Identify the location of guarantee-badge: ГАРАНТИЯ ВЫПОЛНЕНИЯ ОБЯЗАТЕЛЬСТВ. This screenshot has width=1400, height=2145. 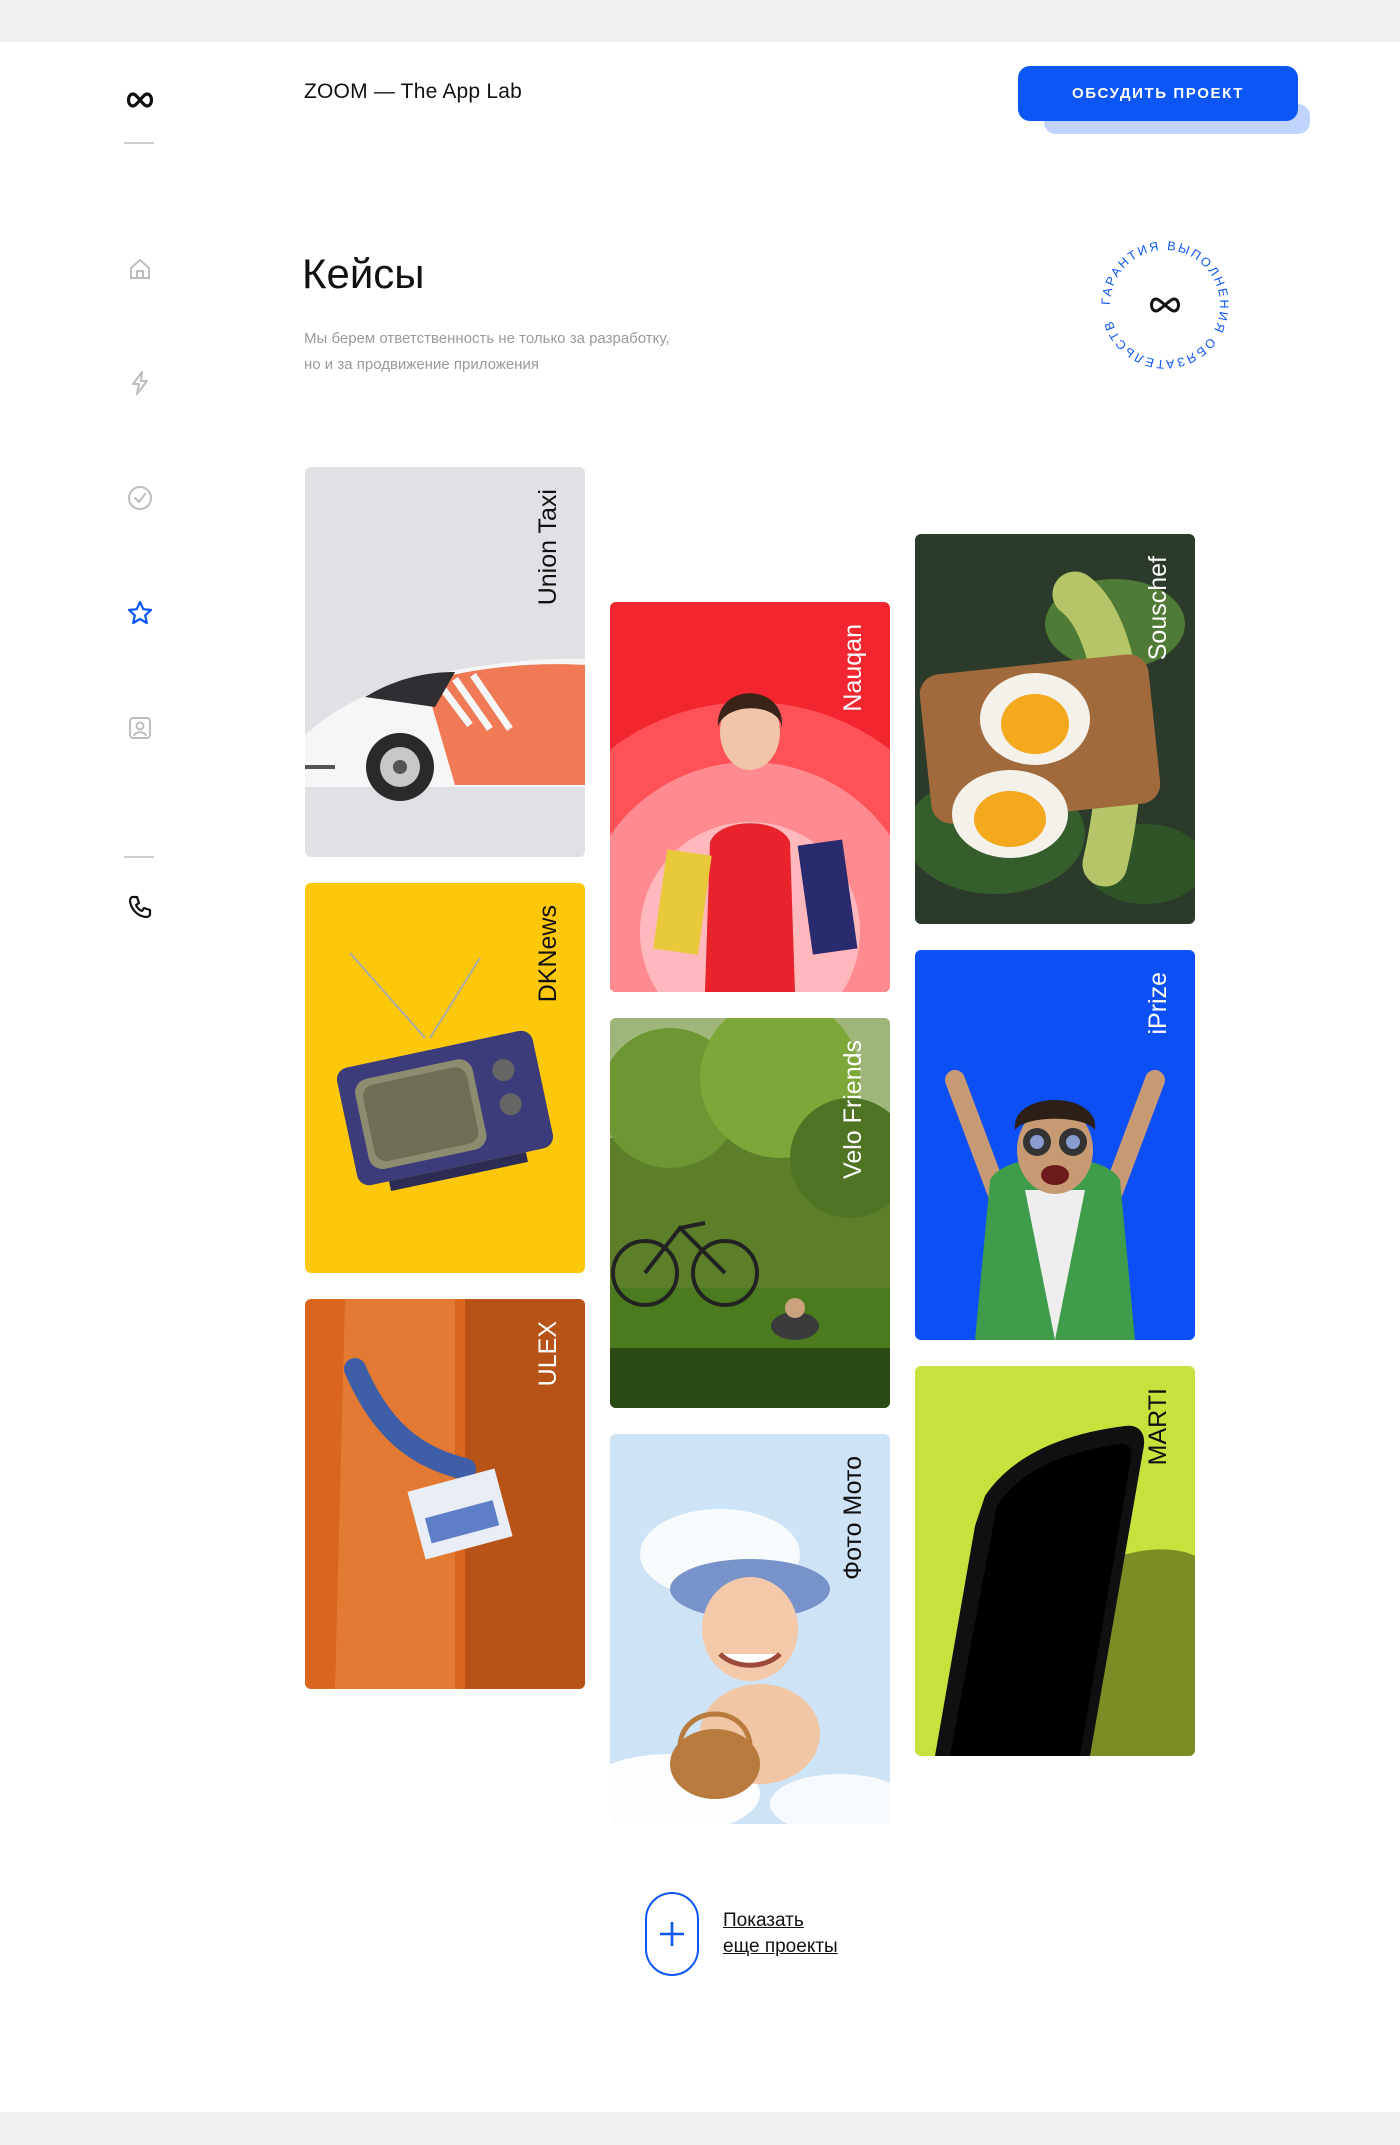
(1165, 305).